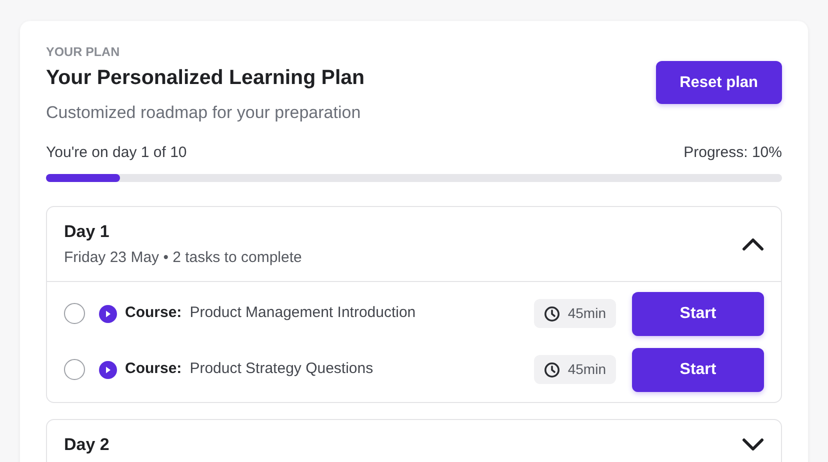 The height and width of the screenshot is (462, 828). I want to click on day-status-text: You're on day 1 of 10, so click(116, 153).